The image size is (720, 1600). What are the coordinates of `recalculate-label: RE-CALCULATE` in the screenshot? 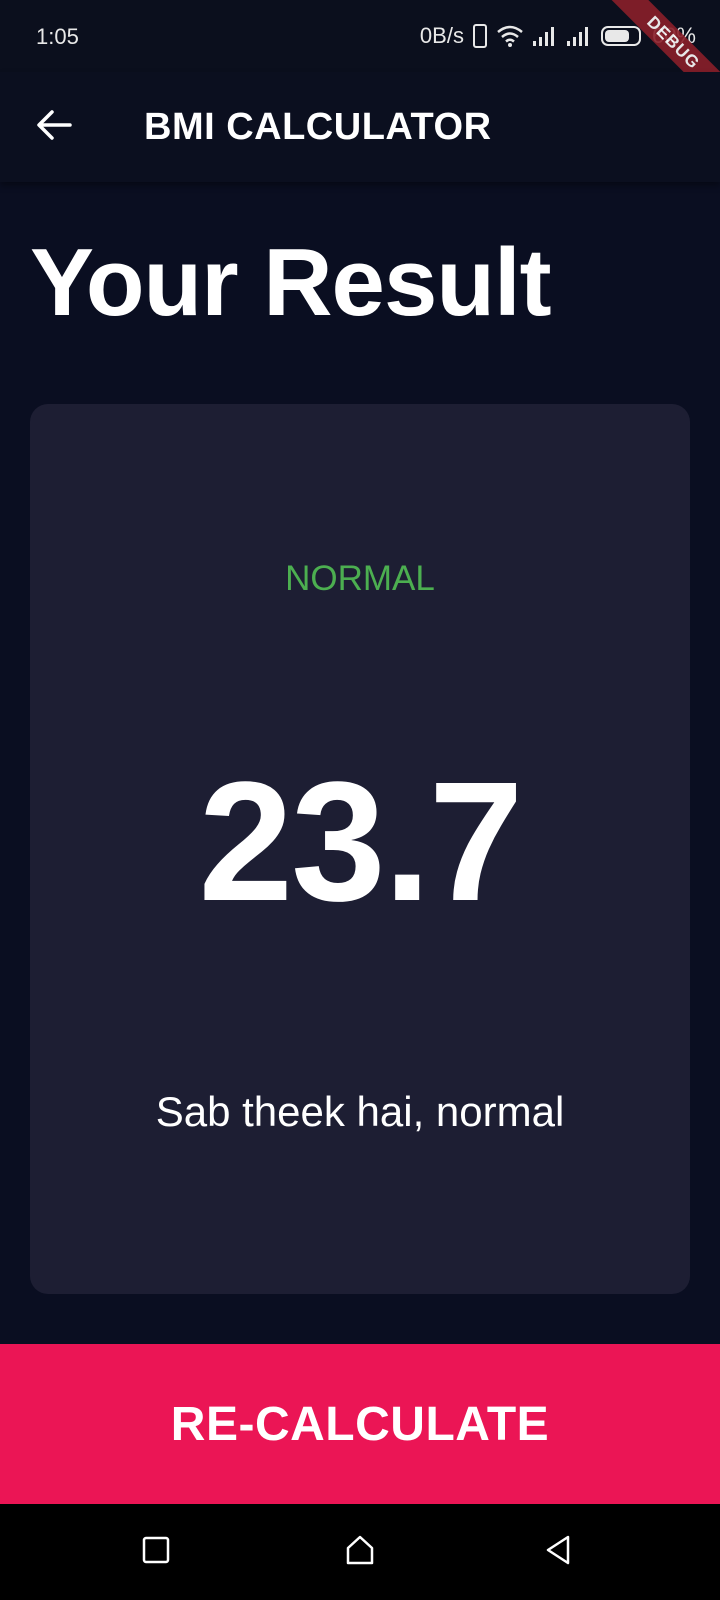 It's located at (360, 1424).